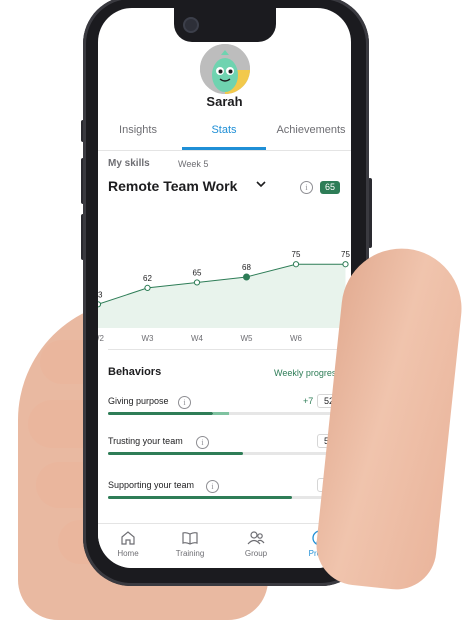 This screenshot has width=464, height=620. Describe the element at coordinates (101, 338) in the screenshot. I see `chart-tick-label: W2` at that location.